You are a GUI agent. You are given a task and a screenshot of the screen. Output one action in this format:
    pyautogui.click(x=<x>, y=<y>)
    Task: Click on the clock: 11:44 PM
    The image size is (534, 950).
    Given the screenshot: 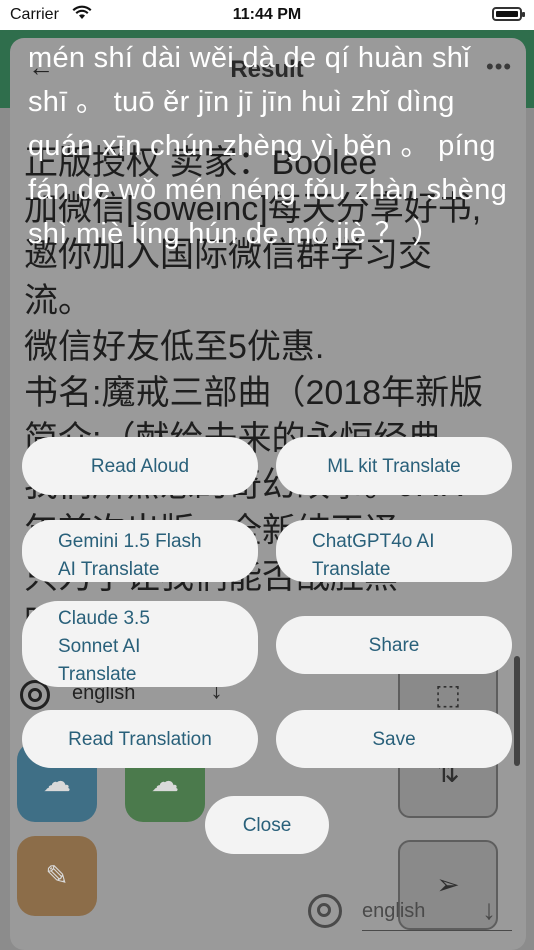 What is the action you would take?
    pyautogui.click(x=267, y=14)
    